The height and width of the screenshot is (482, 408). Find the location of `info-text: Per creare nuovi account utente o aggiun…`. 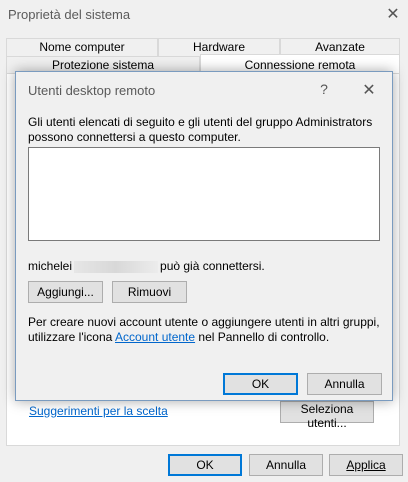

info-text: Per creare nuovi account utente o aggiun… is located at coordinates (204, 330).